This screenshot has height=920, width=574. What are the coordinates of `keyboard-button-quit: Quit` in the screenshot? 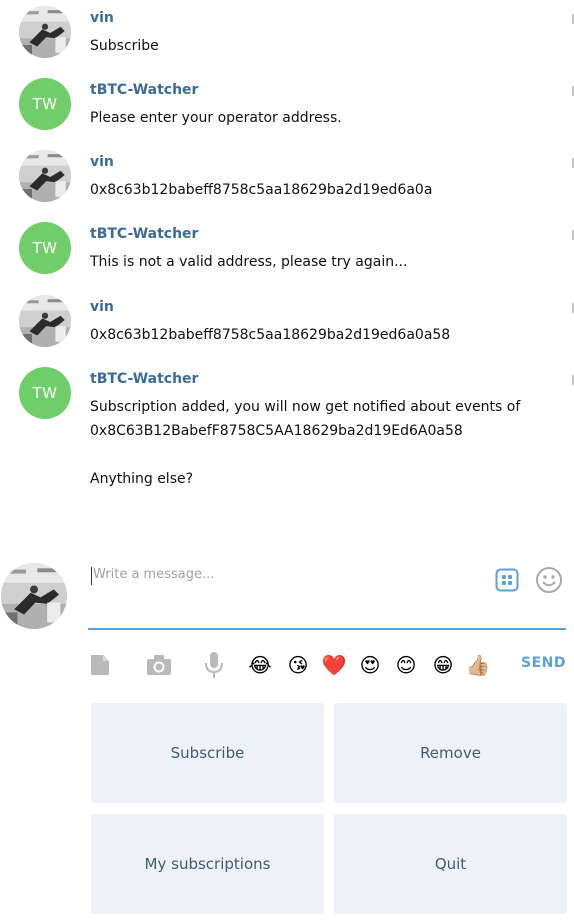 It's located at (450, 864).